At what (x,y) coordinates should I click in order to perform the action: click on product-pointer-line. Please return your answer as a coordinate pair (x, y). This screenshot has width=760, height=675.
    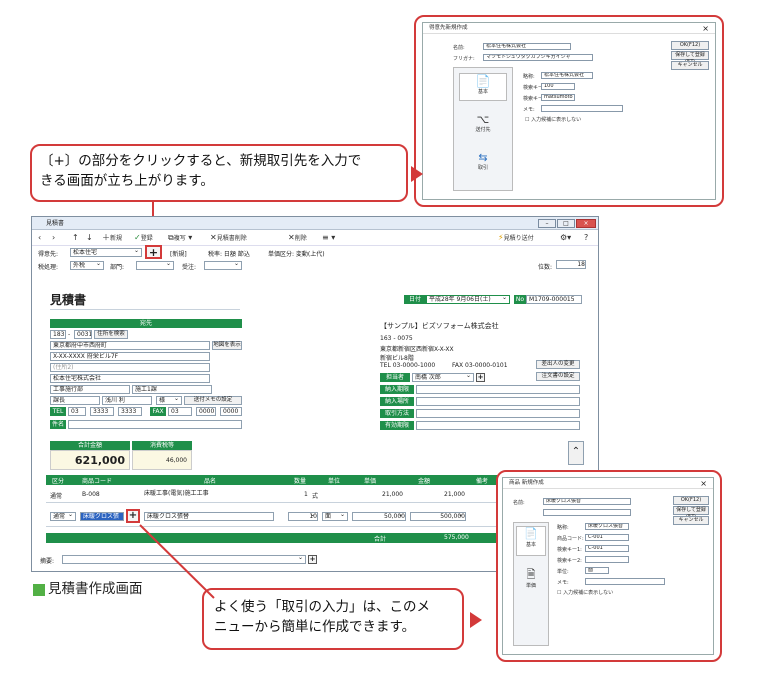
    Looking at the image, I should click on (177, 561).